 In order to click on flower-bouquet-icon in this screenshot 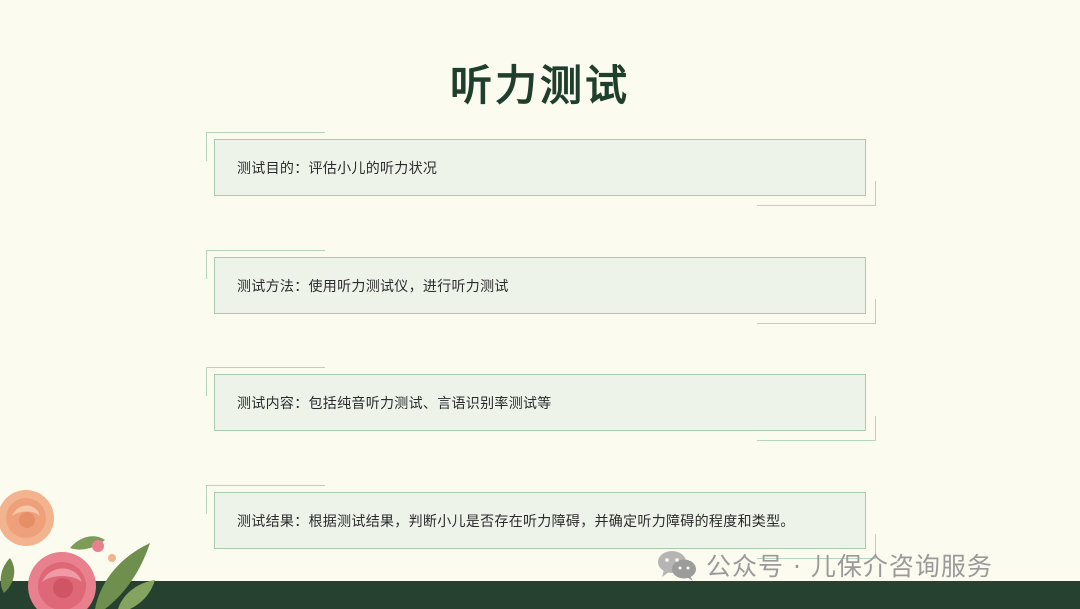, I will do `click(77, 549)`.